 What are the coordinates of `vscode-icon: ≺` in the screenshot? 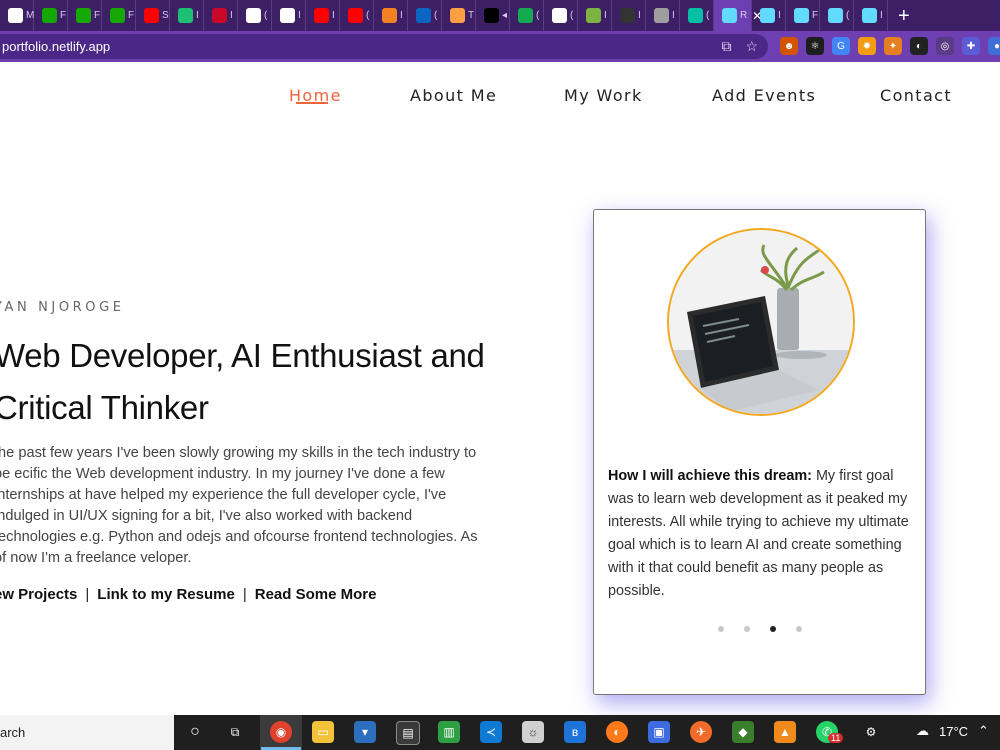 It's located at (491, 732).